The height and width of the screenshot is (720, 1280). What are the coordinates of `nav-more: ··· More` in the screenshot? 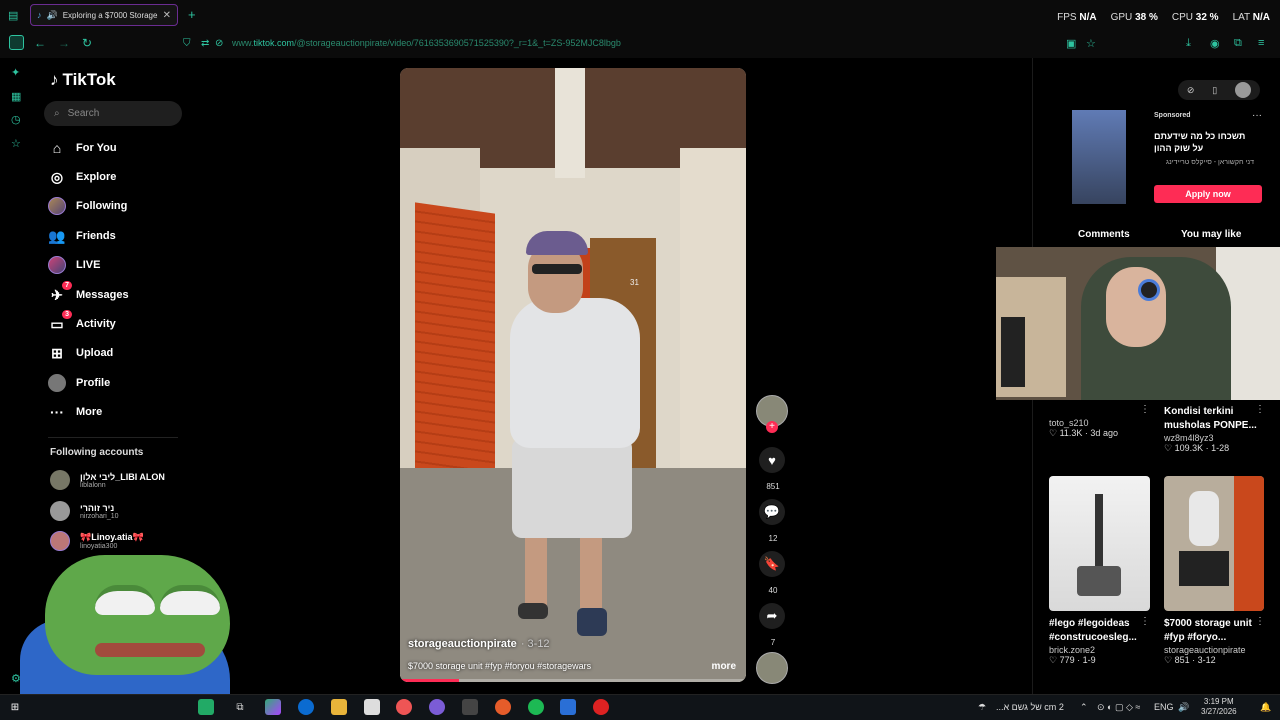 It's located at (75, 412).